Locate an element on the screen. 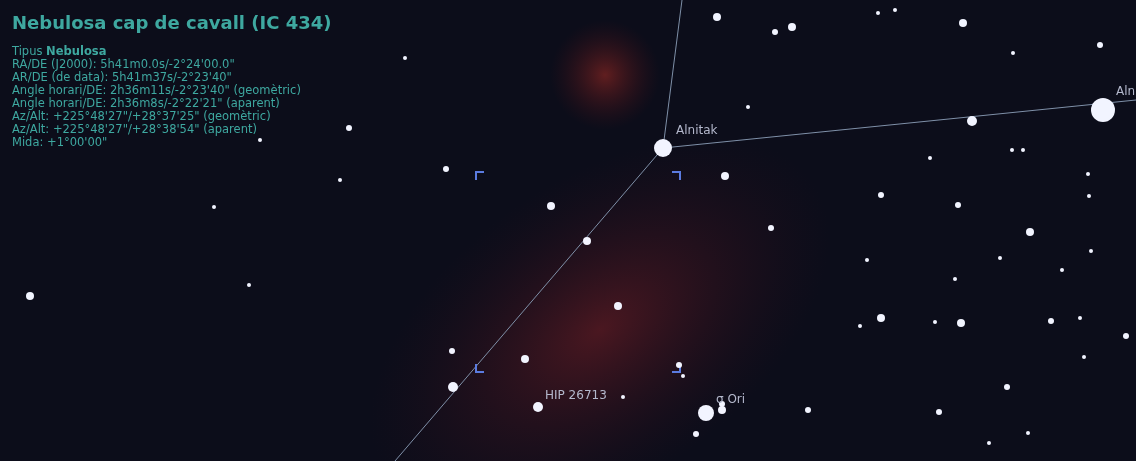 Image resolution: width=1136 pixels, height=461 pixels. object-info-line: RA/DE (J2000): 5h41m0.0s/-2°24'00.0" is located at coordinates (124, 64).